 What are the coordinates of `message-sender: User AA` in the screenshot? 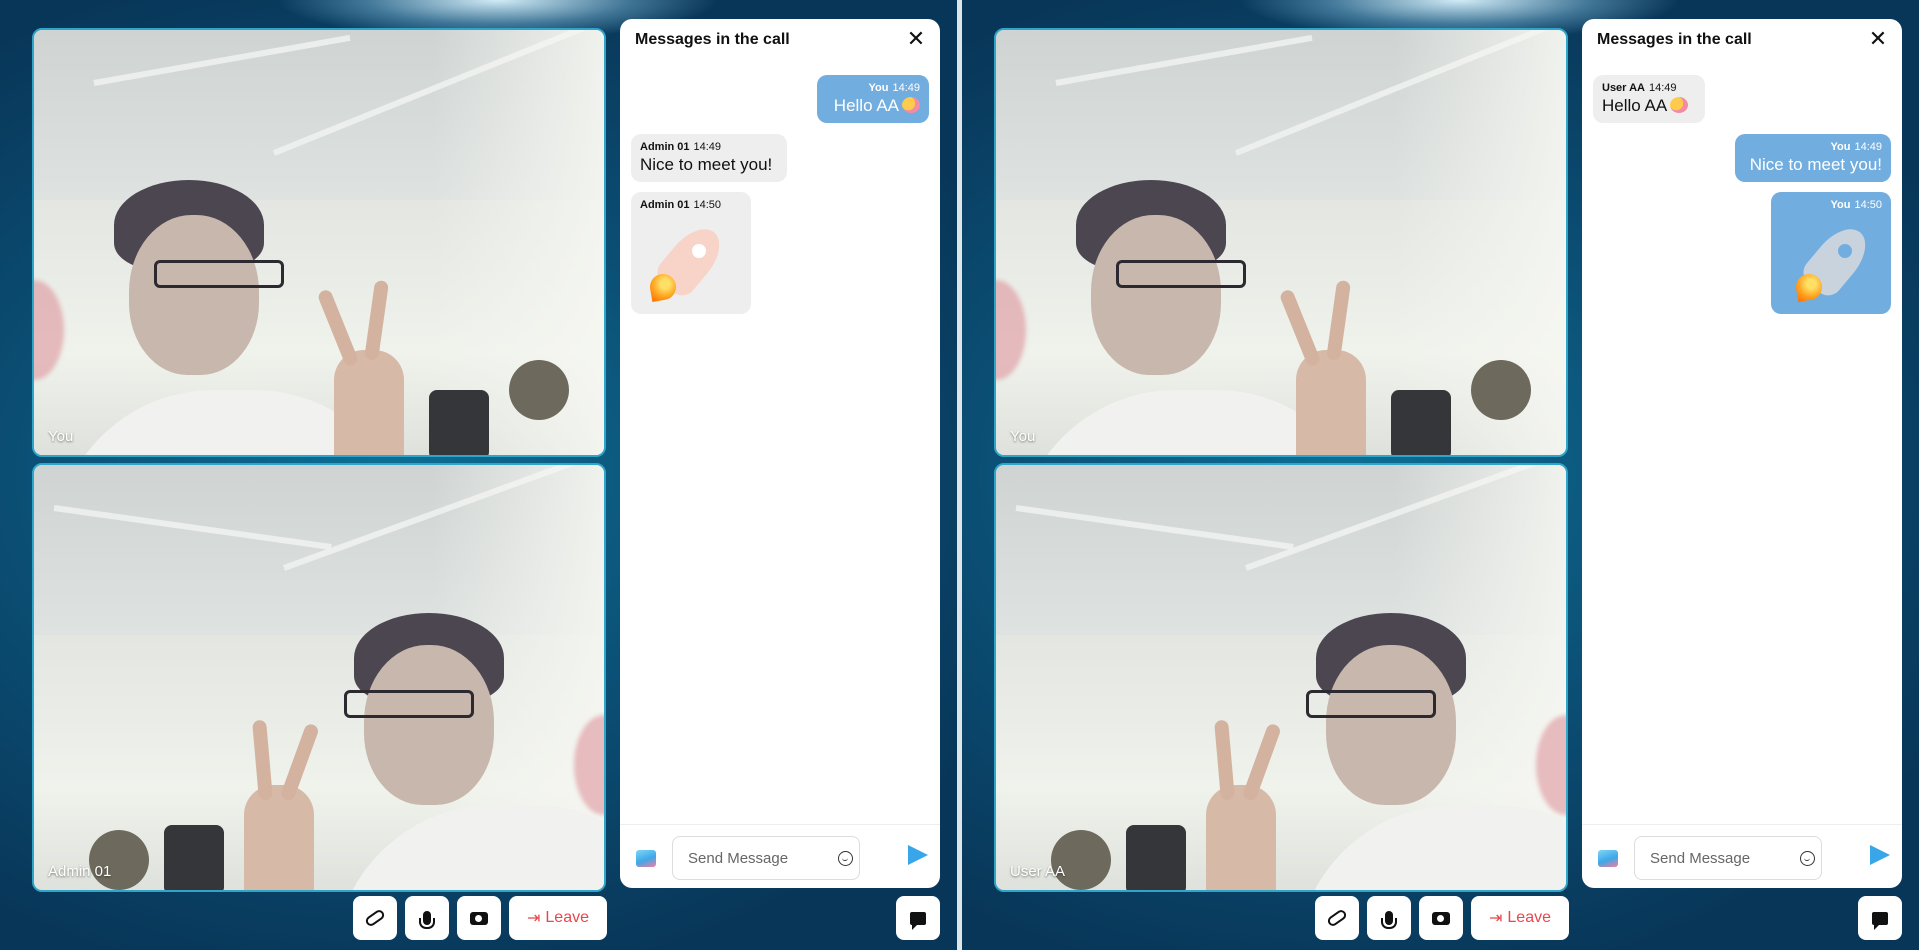 It's located at (1623, 88).